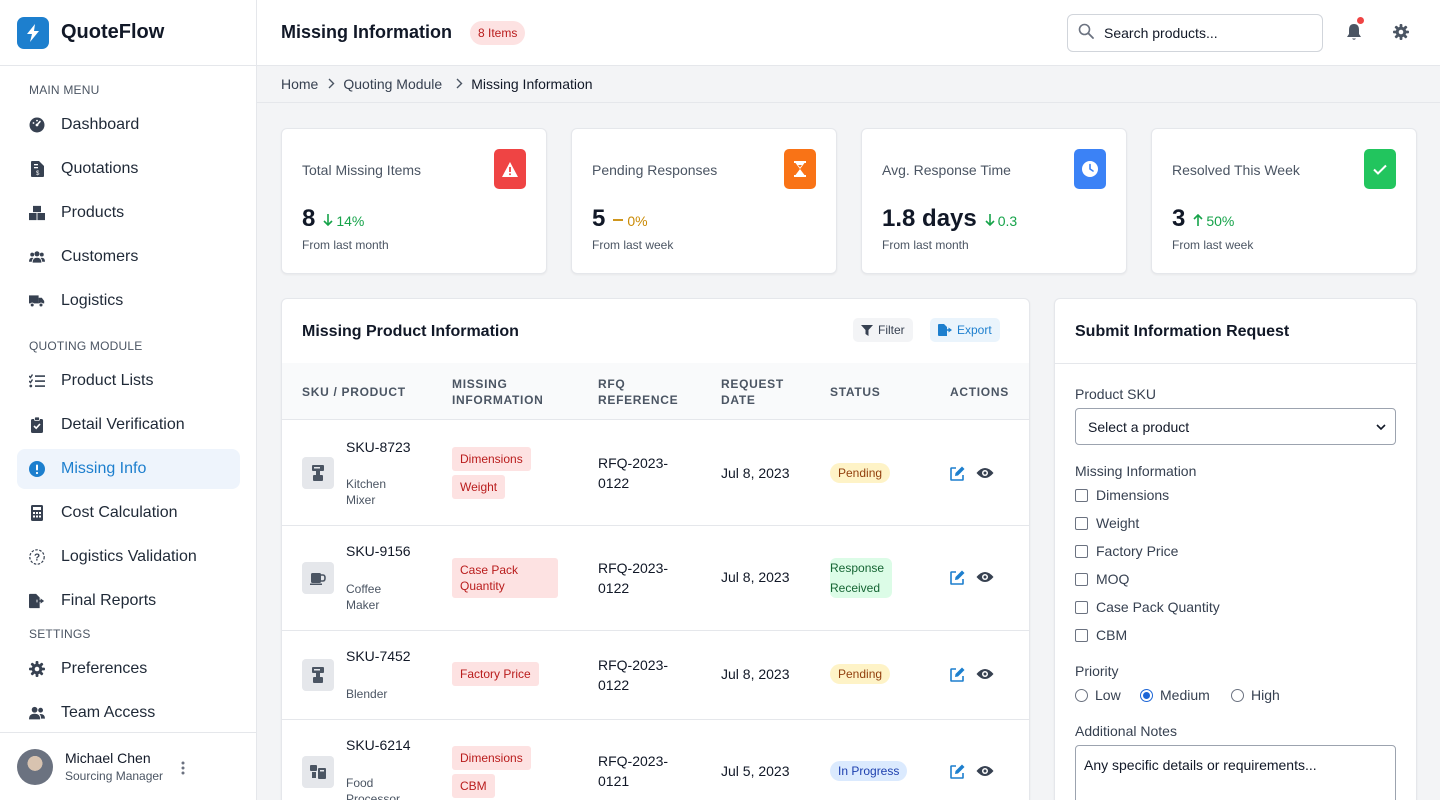 The height and width of the screenshot is (800, 1440). I want to click on list-icon, so click(37, 381).